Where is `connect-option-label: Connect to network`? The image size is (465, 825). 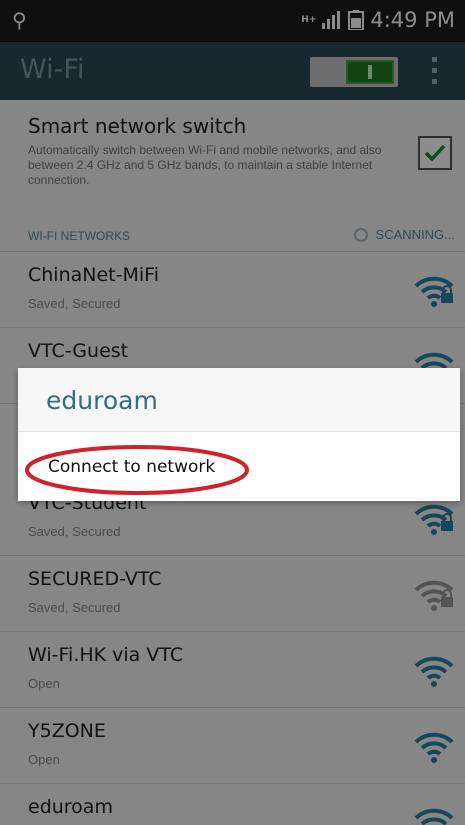
connect-option-label: Connect to network is located at coordinates (132, 467).